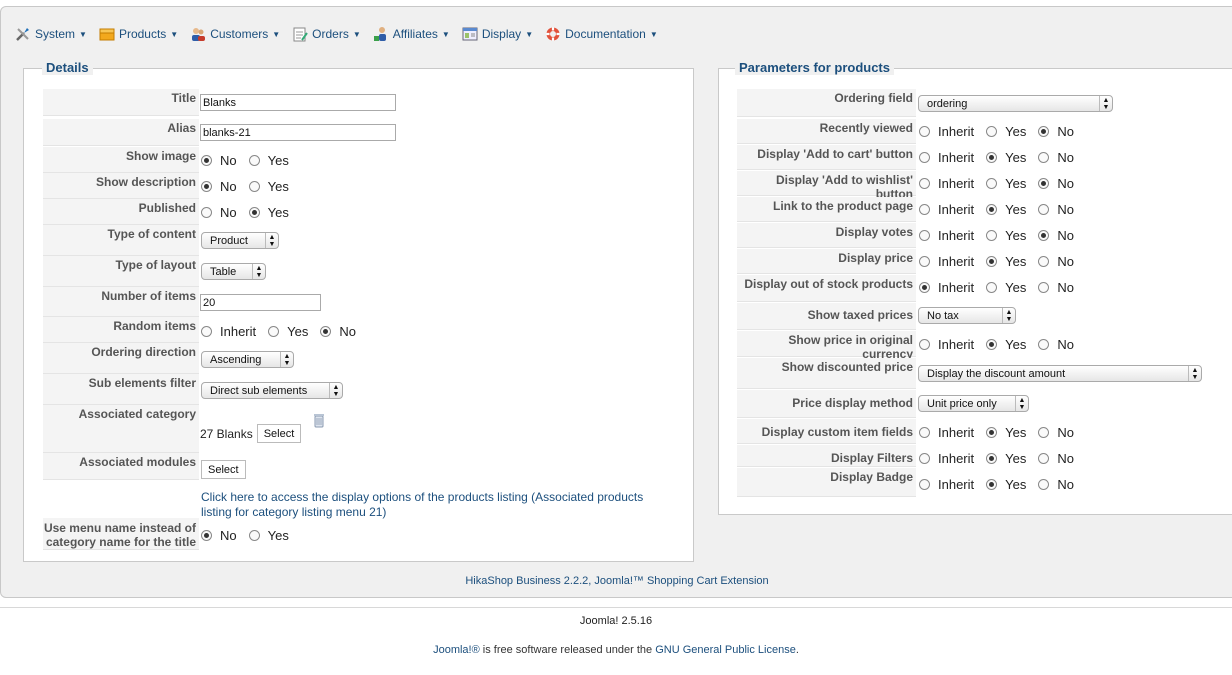 The image size is (1232, 675). What do you see at coordinates (1044, 287) in the screenshot?
I see `out-of-stock-no-radio` at bounding box center [1044, 287].